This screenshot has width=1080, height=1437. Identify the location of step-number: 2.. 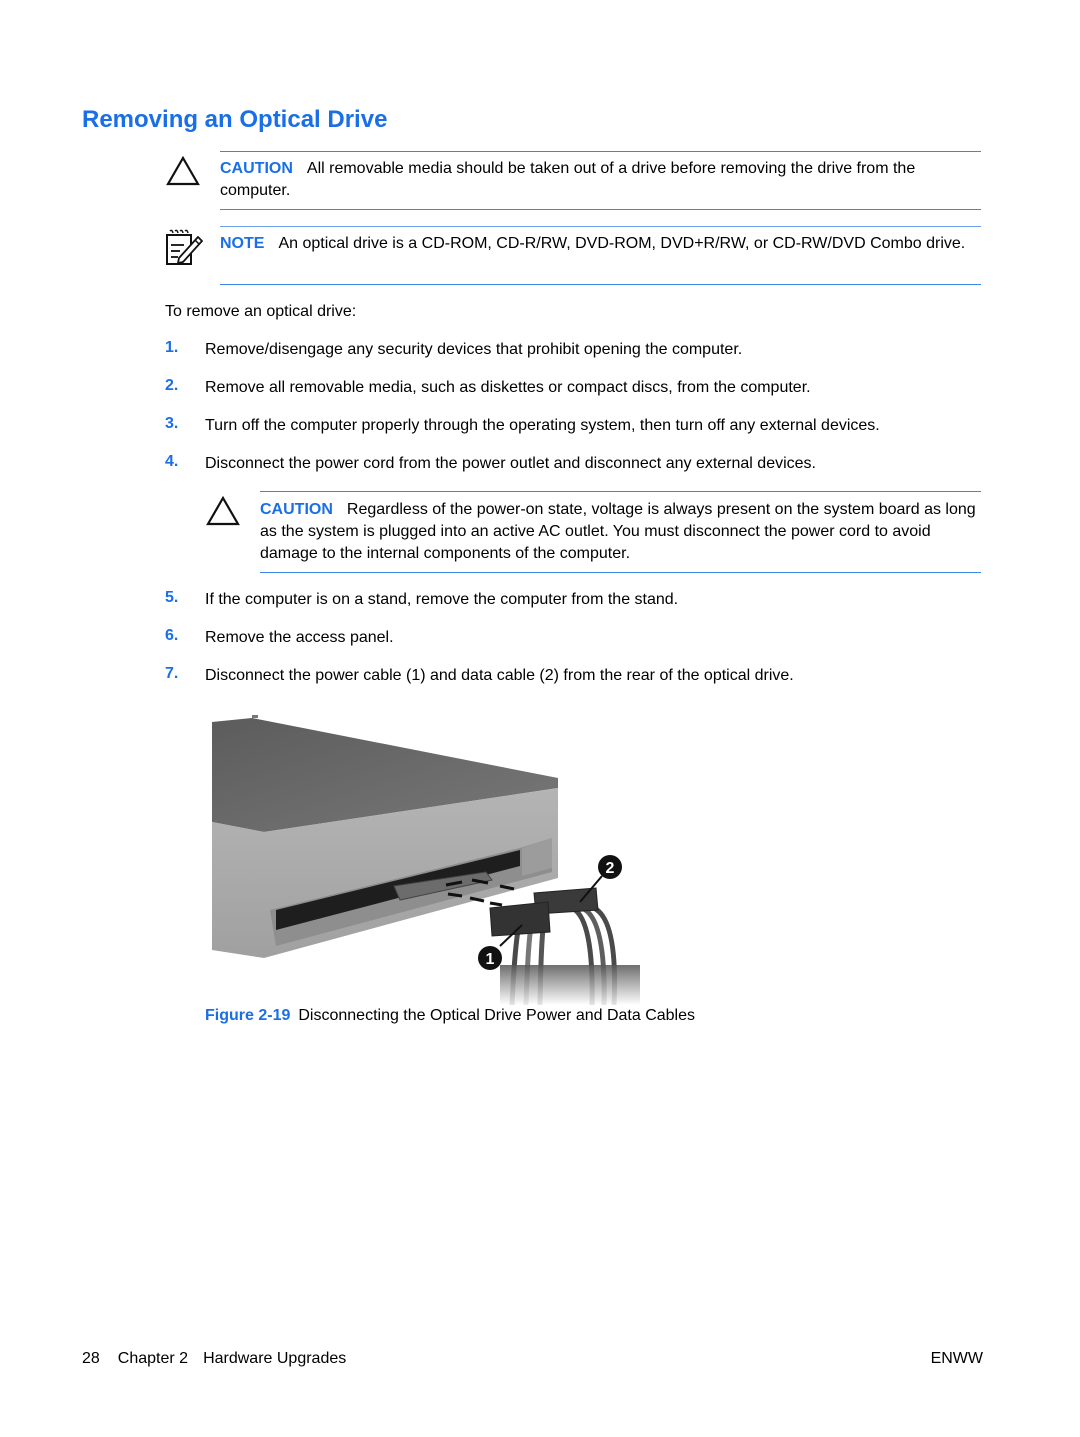
(172, 385).